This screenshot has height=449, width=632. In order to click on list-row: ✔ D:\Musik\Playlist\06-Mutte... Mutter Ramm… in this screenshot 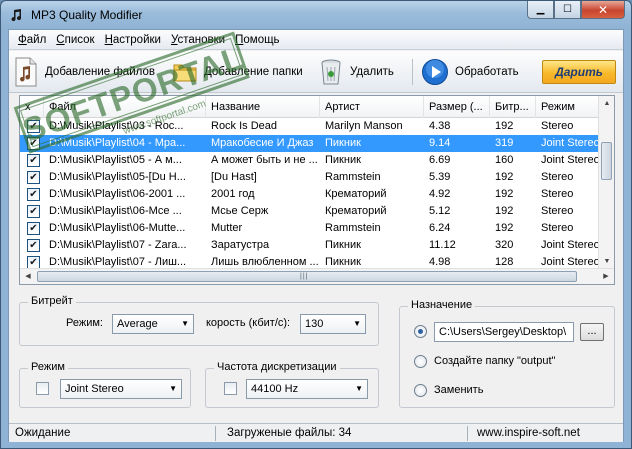, I will do `click(313, 228)`.